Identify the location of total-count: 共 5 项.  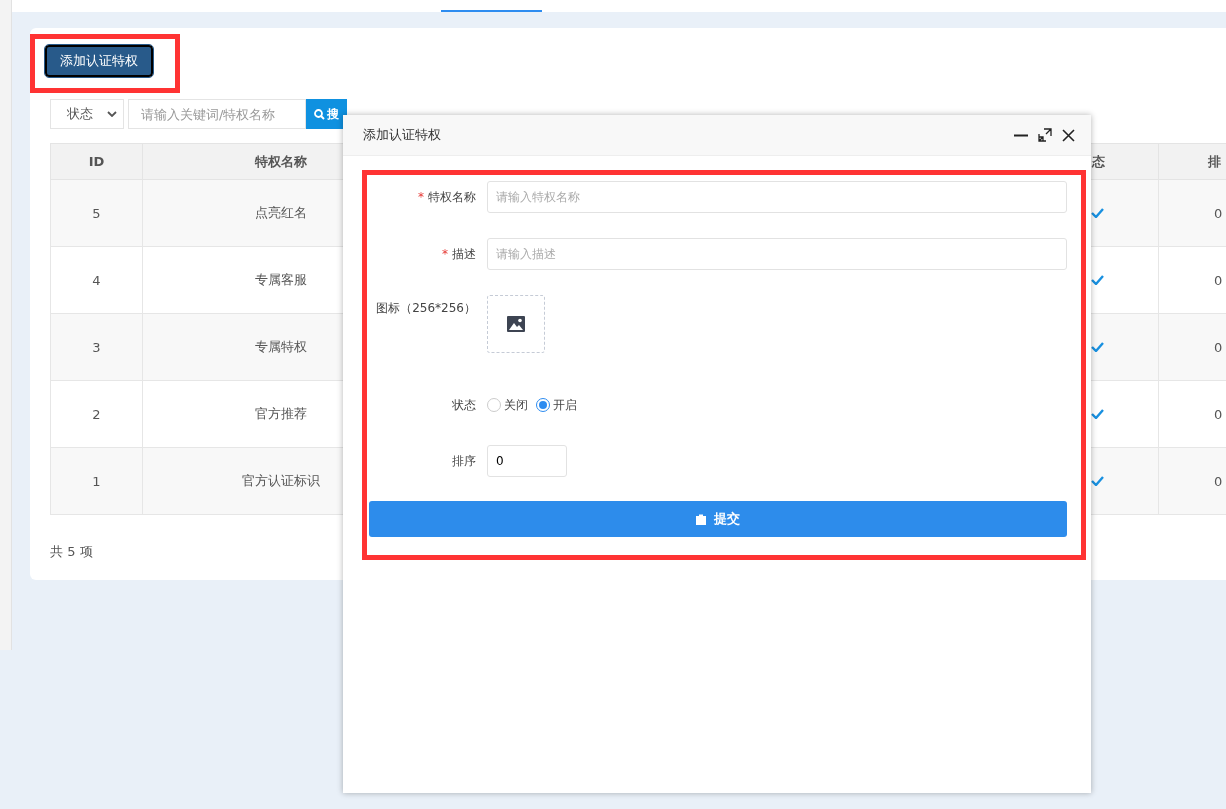
(72, 552).